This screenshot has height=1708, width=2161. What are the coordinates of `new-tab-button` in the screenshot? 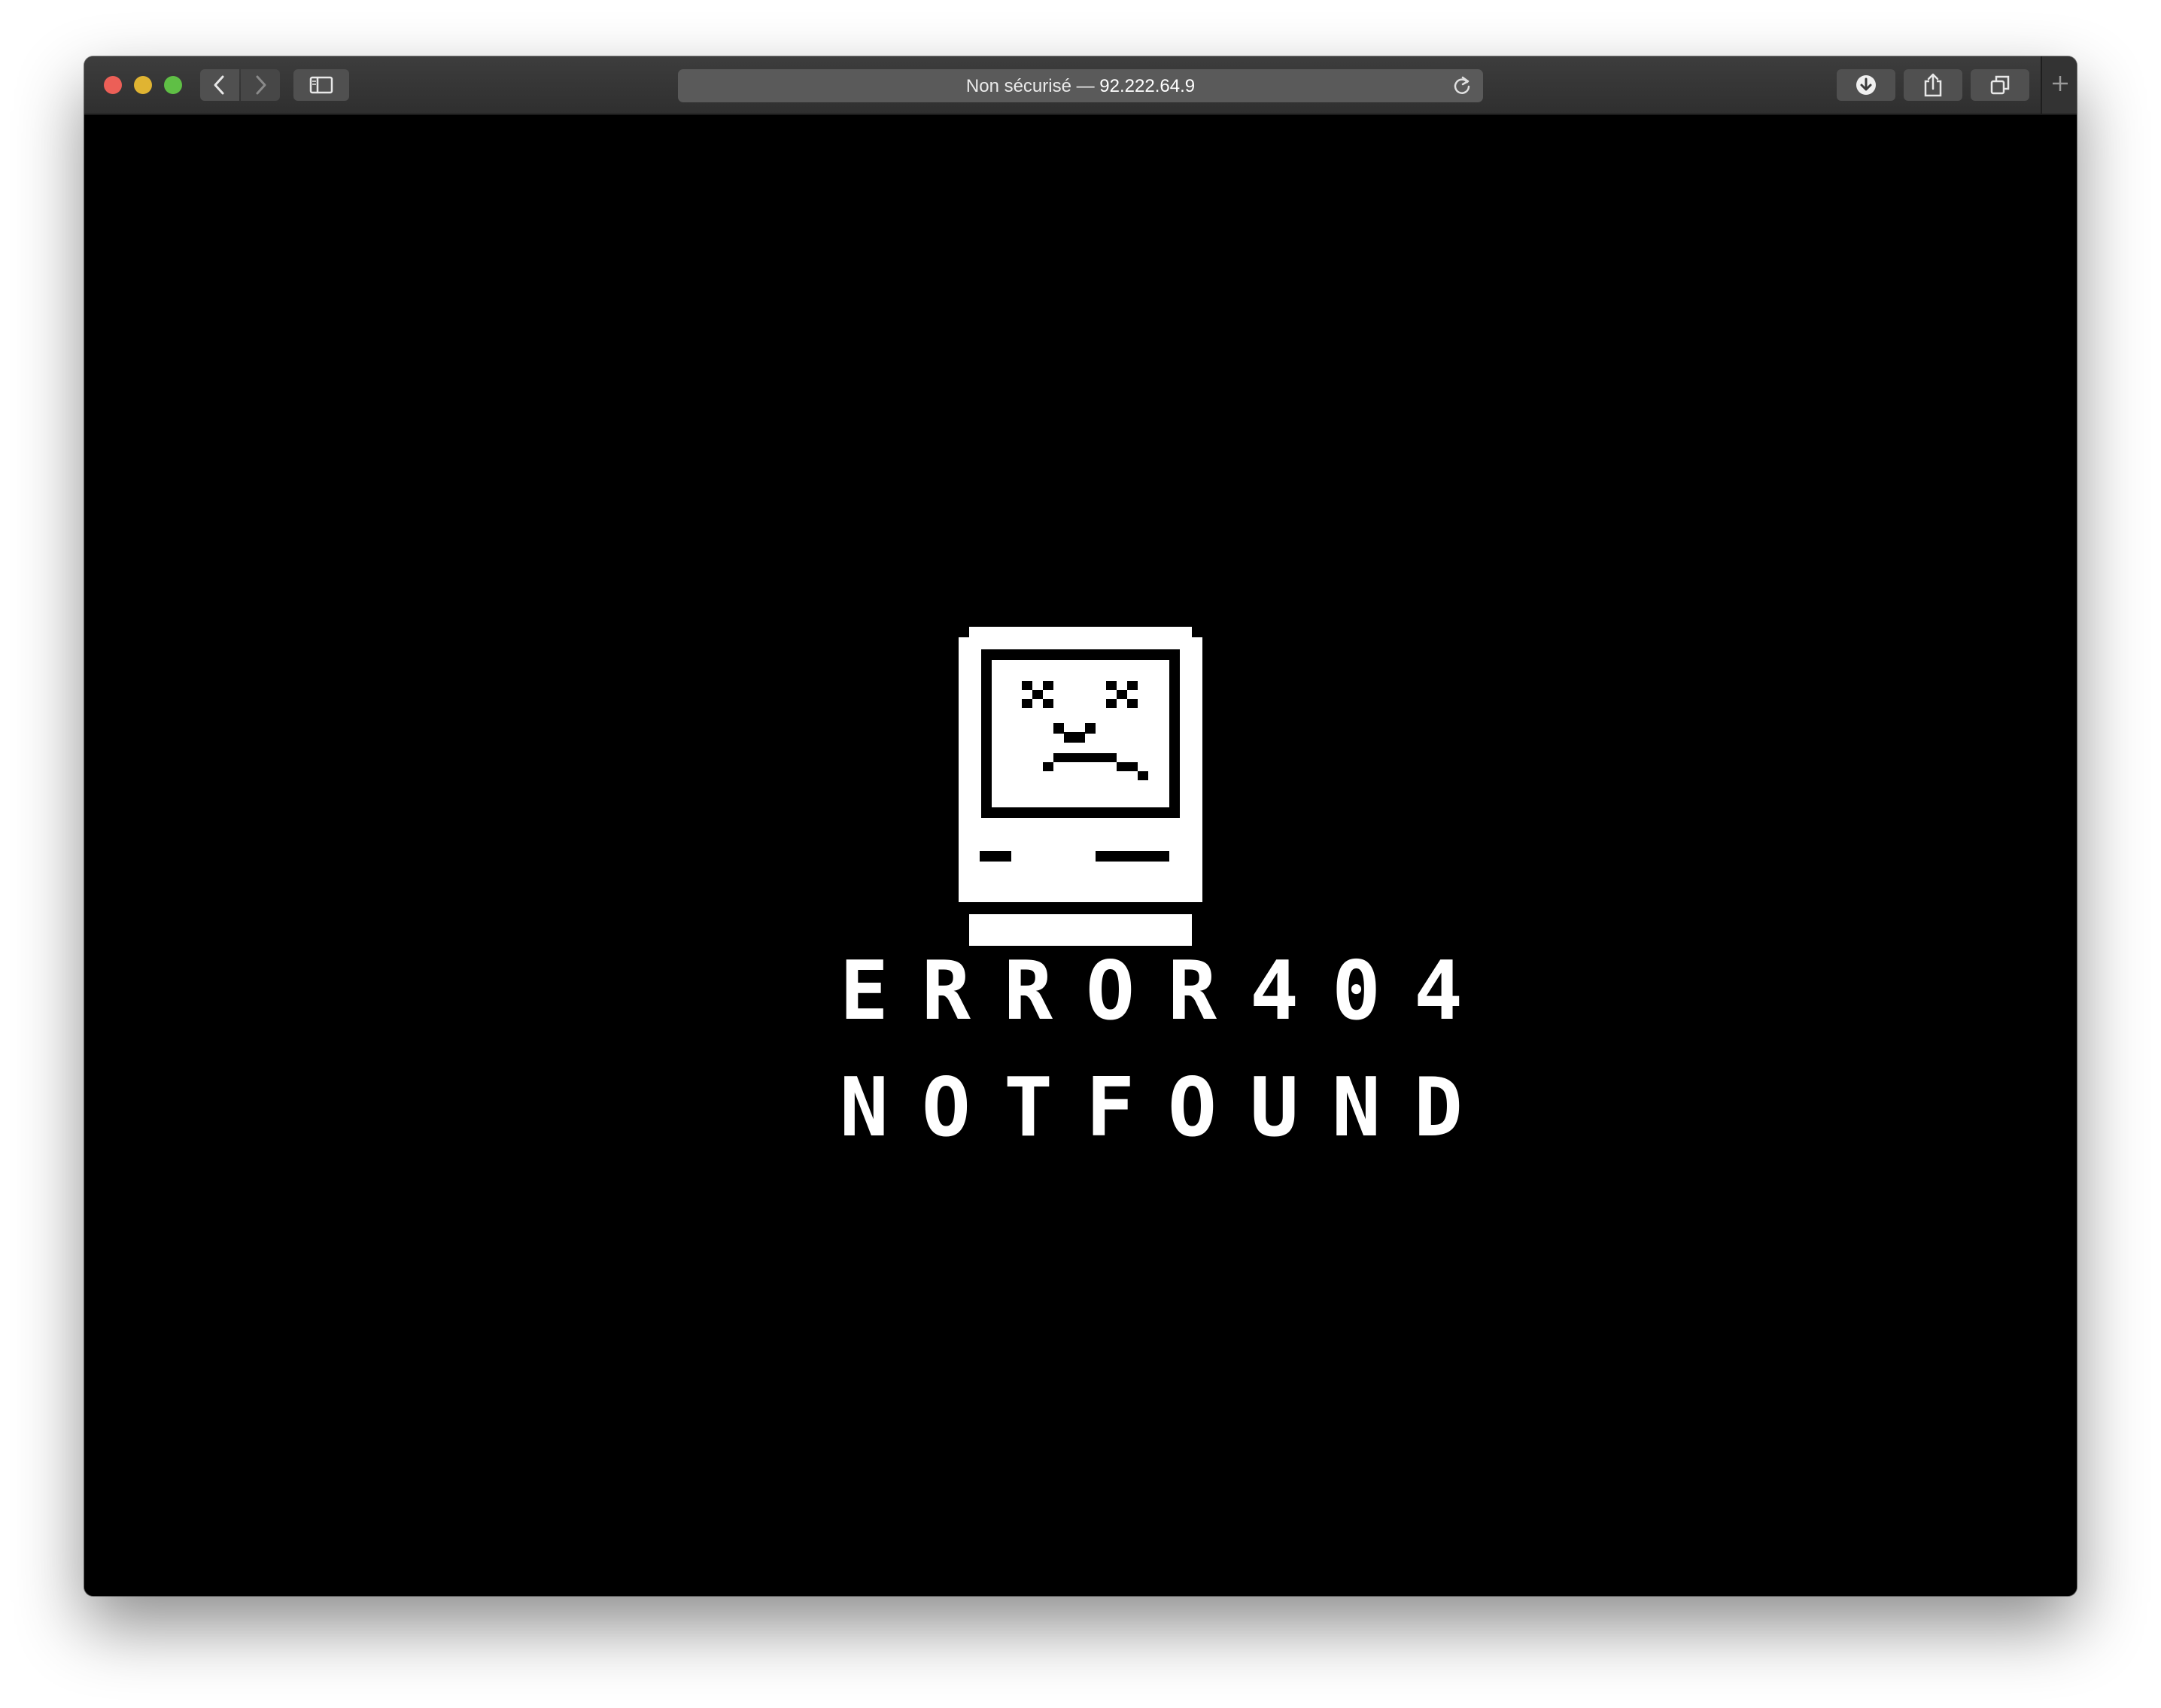 It's located at (2059, 85).